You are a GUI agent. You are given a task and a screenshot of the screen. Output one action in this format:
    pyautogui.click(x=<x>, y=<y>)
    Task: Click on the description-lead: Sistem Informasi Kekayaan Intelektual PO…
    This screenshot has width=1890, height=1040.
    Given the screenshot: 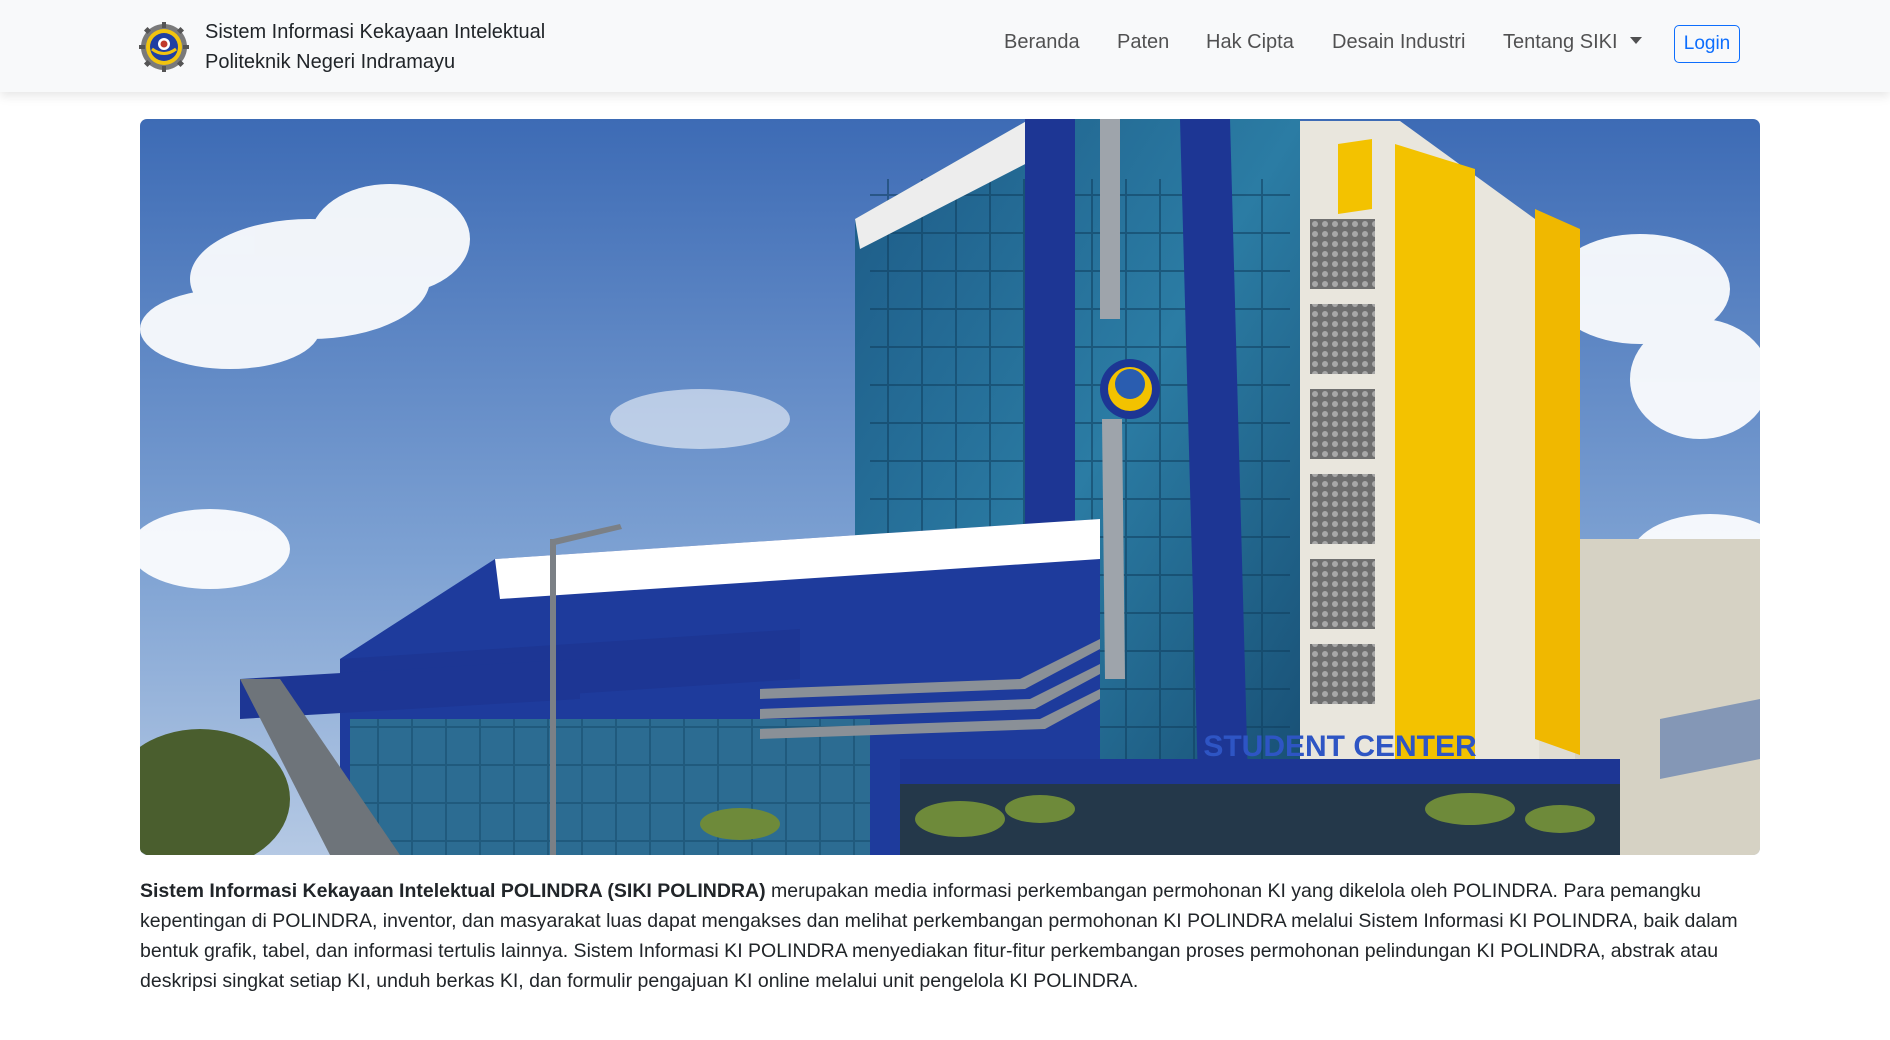 What is the action you would take?
    pyautogui.click(x=453, y=891)
    